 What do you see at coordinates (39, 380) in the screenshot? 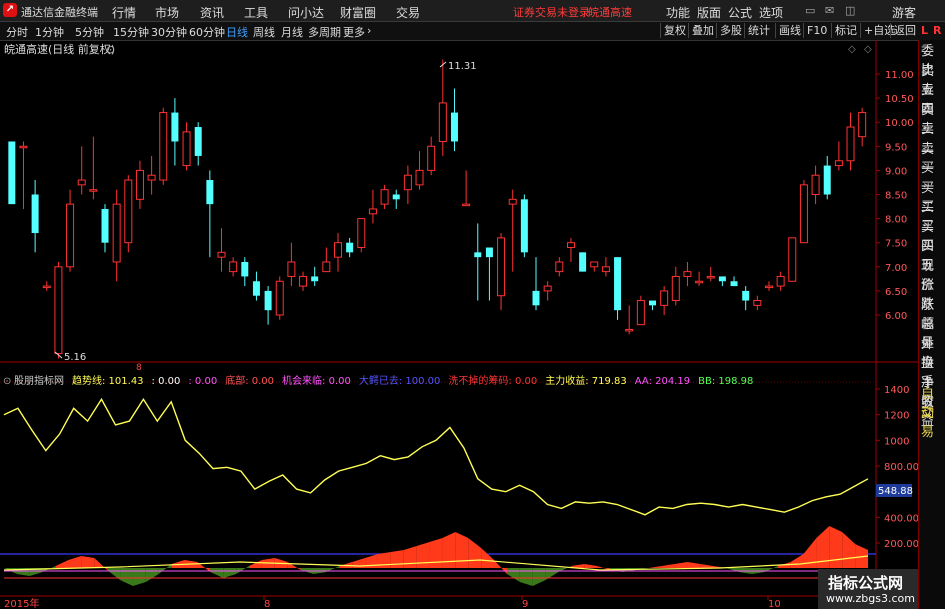
I see `indicator-name: 股朋指标网` at bounding box center [39, 380].